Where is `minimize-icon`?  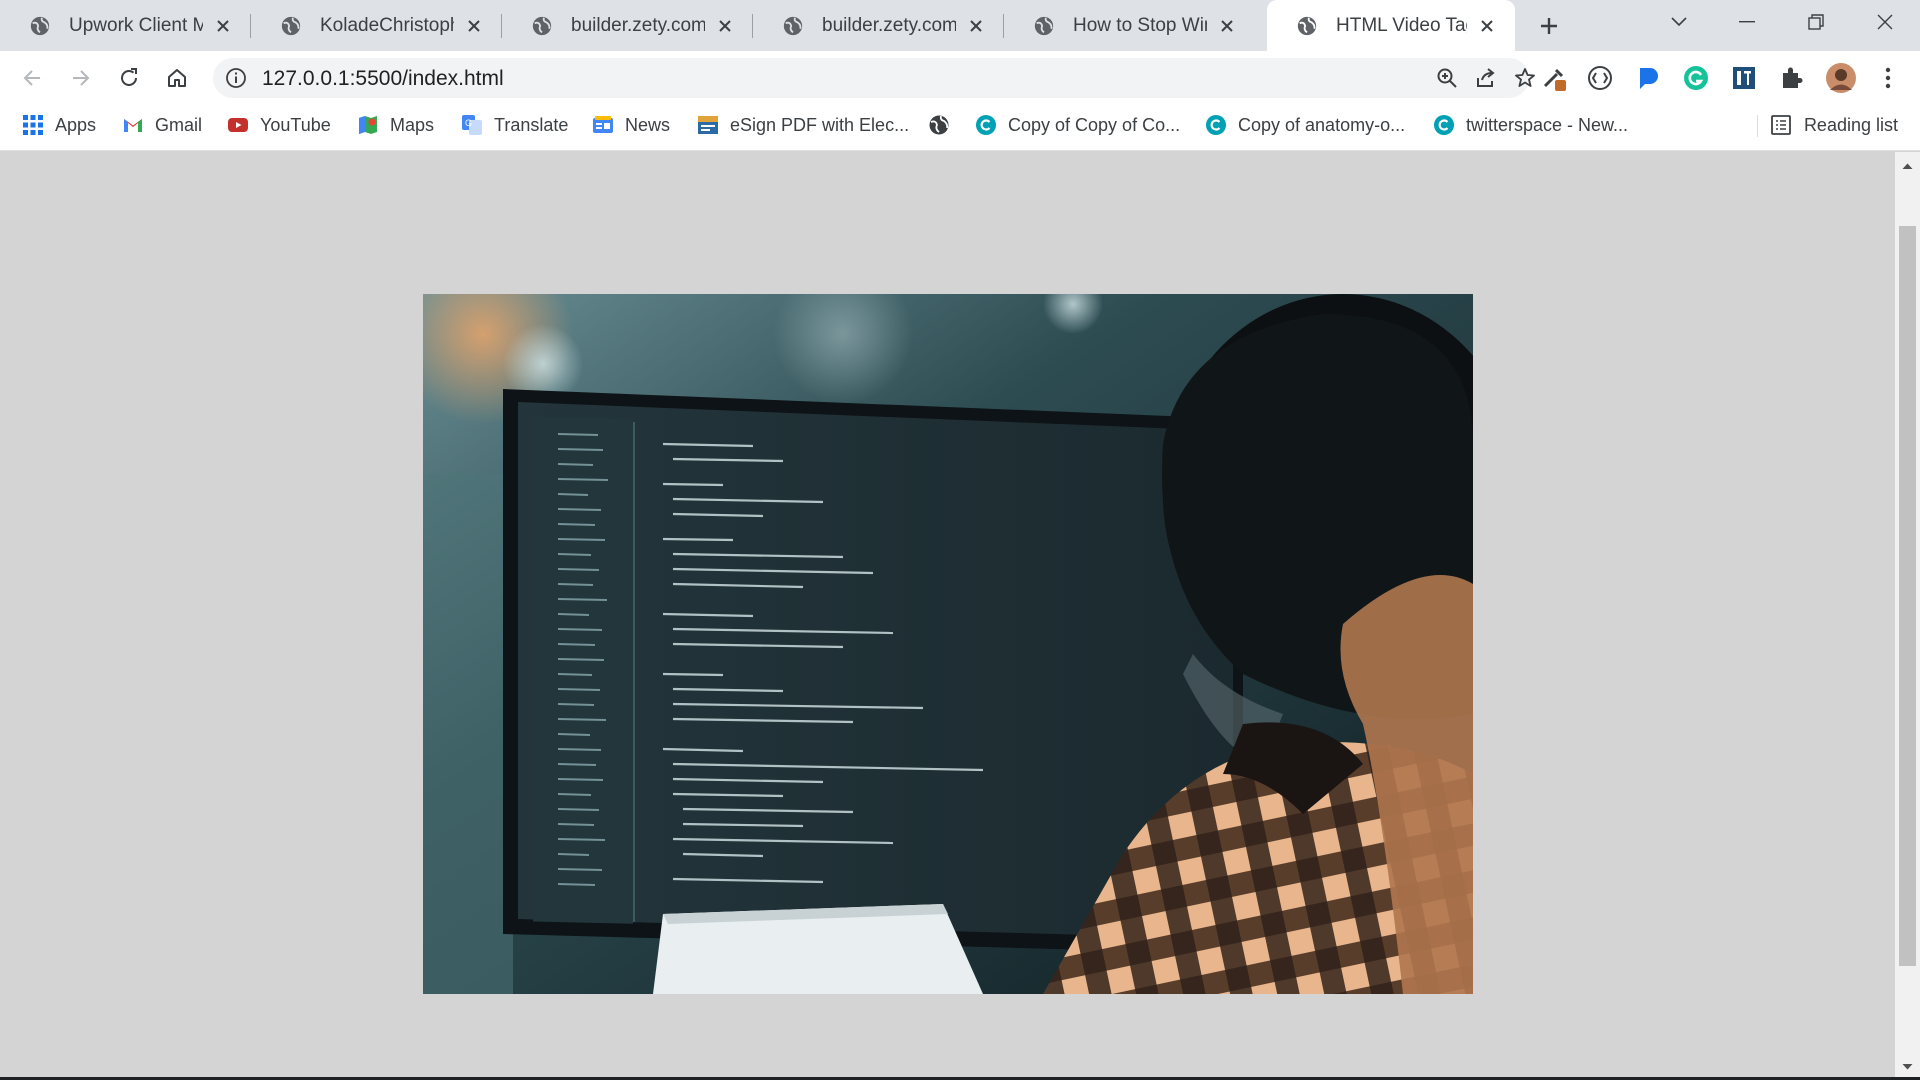
minimize-icon is located at coordinates (1747, 22).